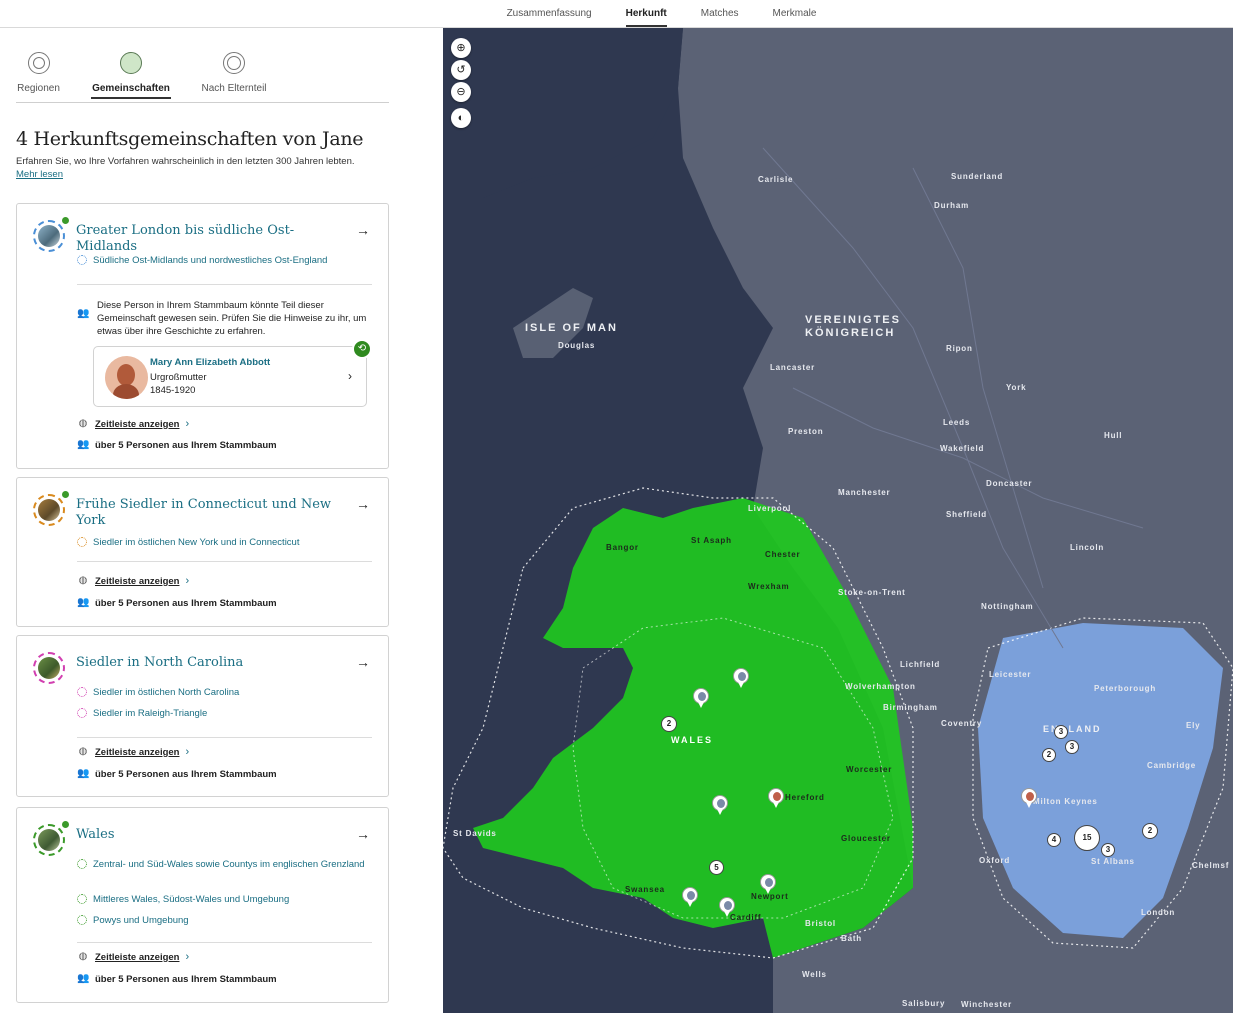  I want to click on sub-community: Siedler im östlichen North Carolina, so click(222, 692).